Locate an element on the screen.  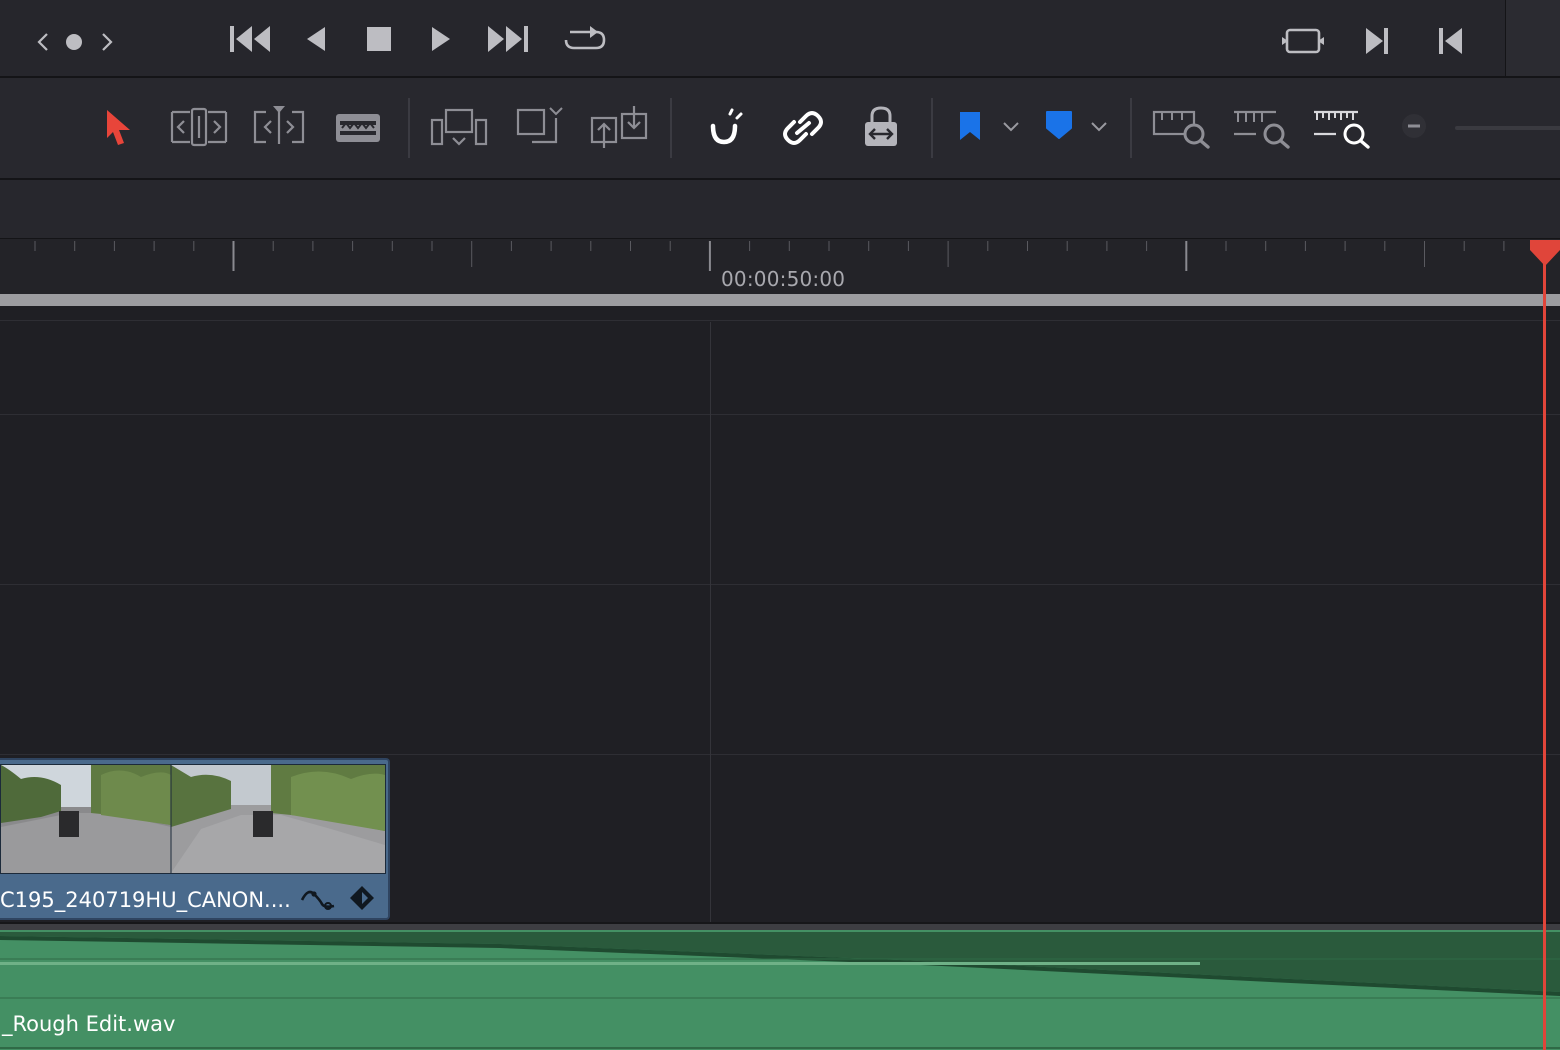
transport-bar is located at coordinates (780, 39).